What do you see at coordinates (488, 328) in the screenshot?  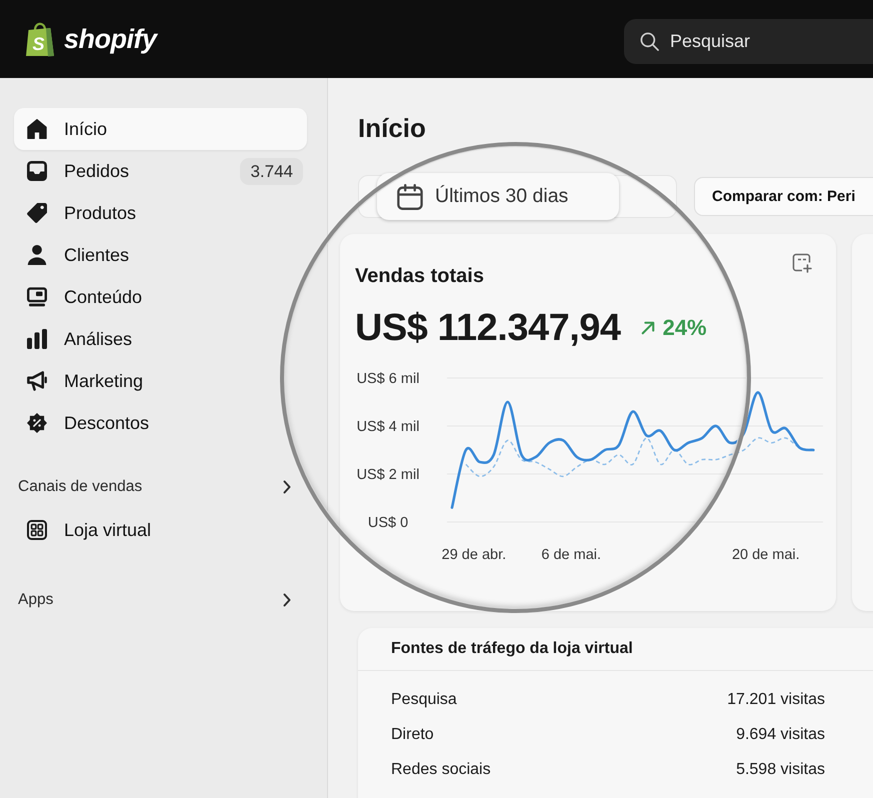 I see `sales-total: US$ 112.347,94` at bounding box center [488, 328].